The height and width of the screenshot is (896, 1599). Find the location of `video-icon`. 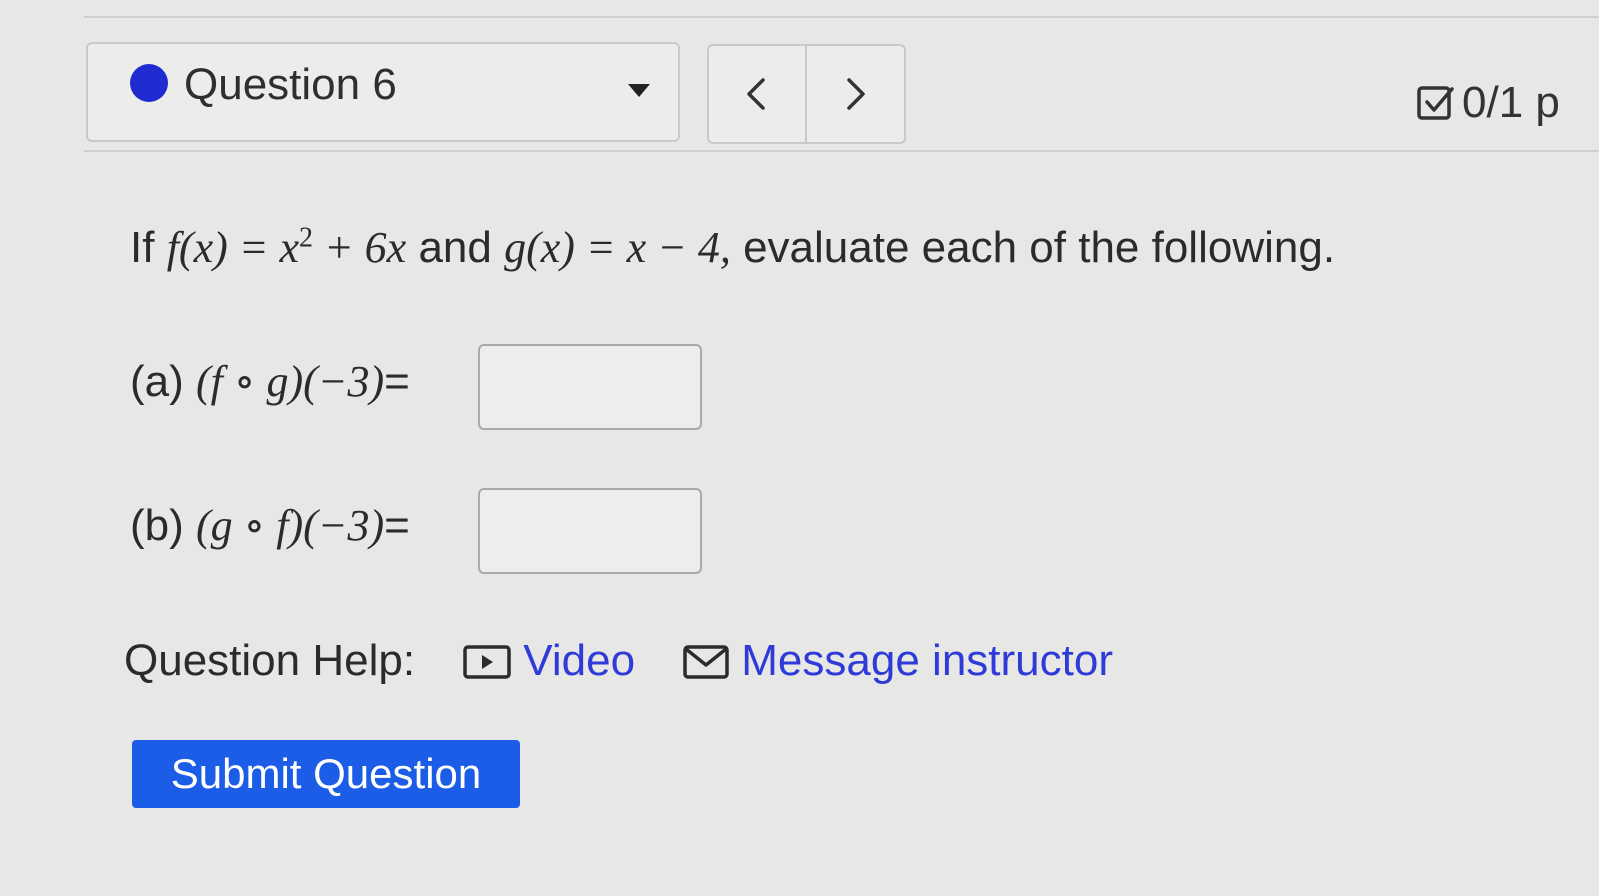

video-icon is located at coordinates (487, 665).